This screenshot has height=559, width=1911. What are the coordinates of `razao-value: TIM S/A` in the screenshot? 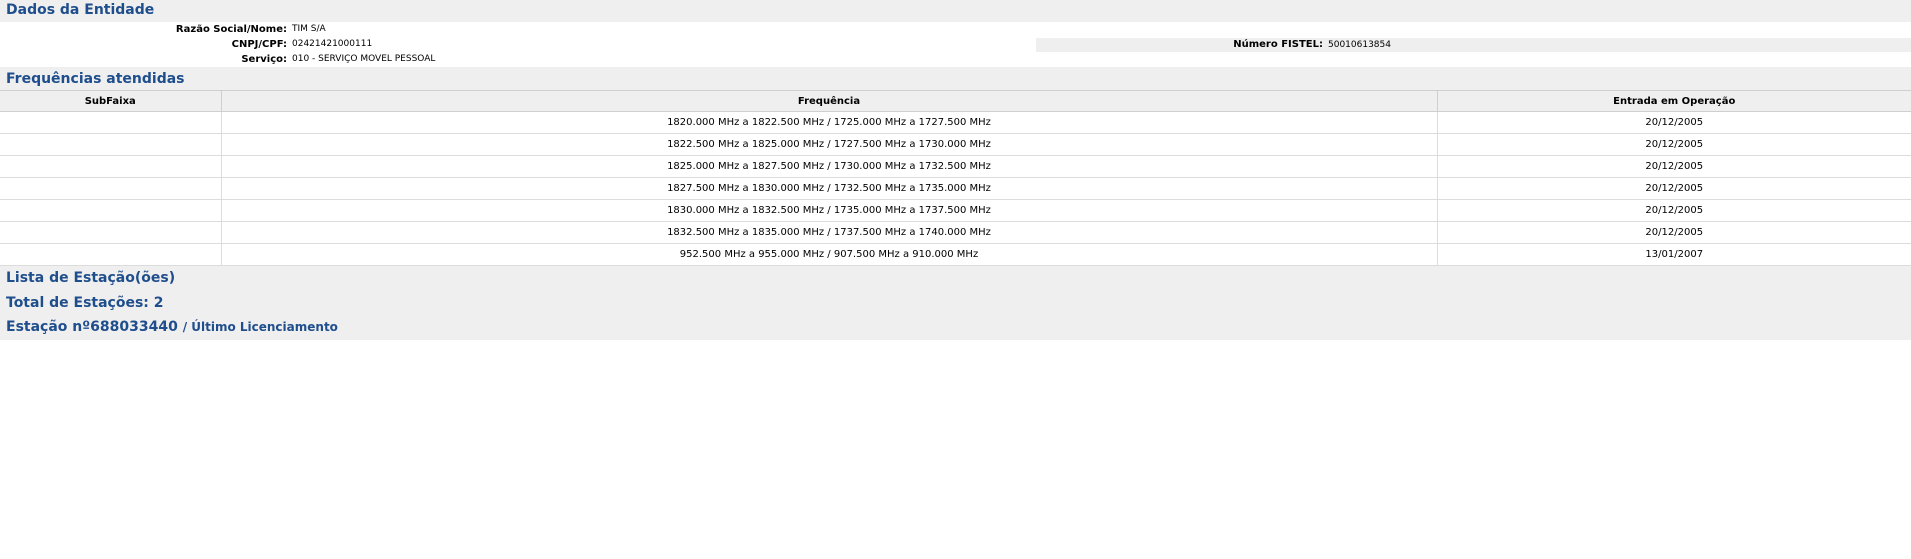 It's located at (309, 29).